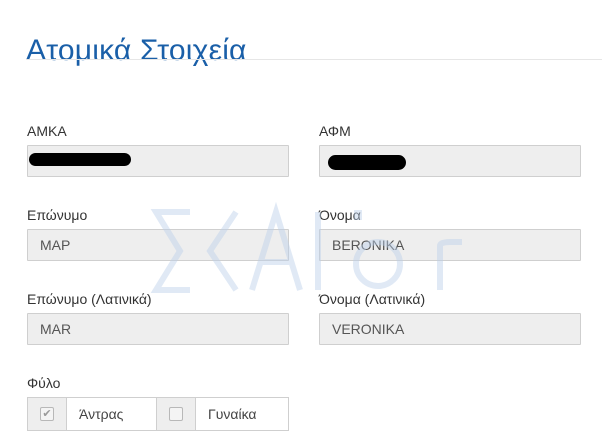 This screenshot has height=442, width=602. Describe the element at coordinates (367, 162) in the screenshot. I see `afm-redaction` at that location.